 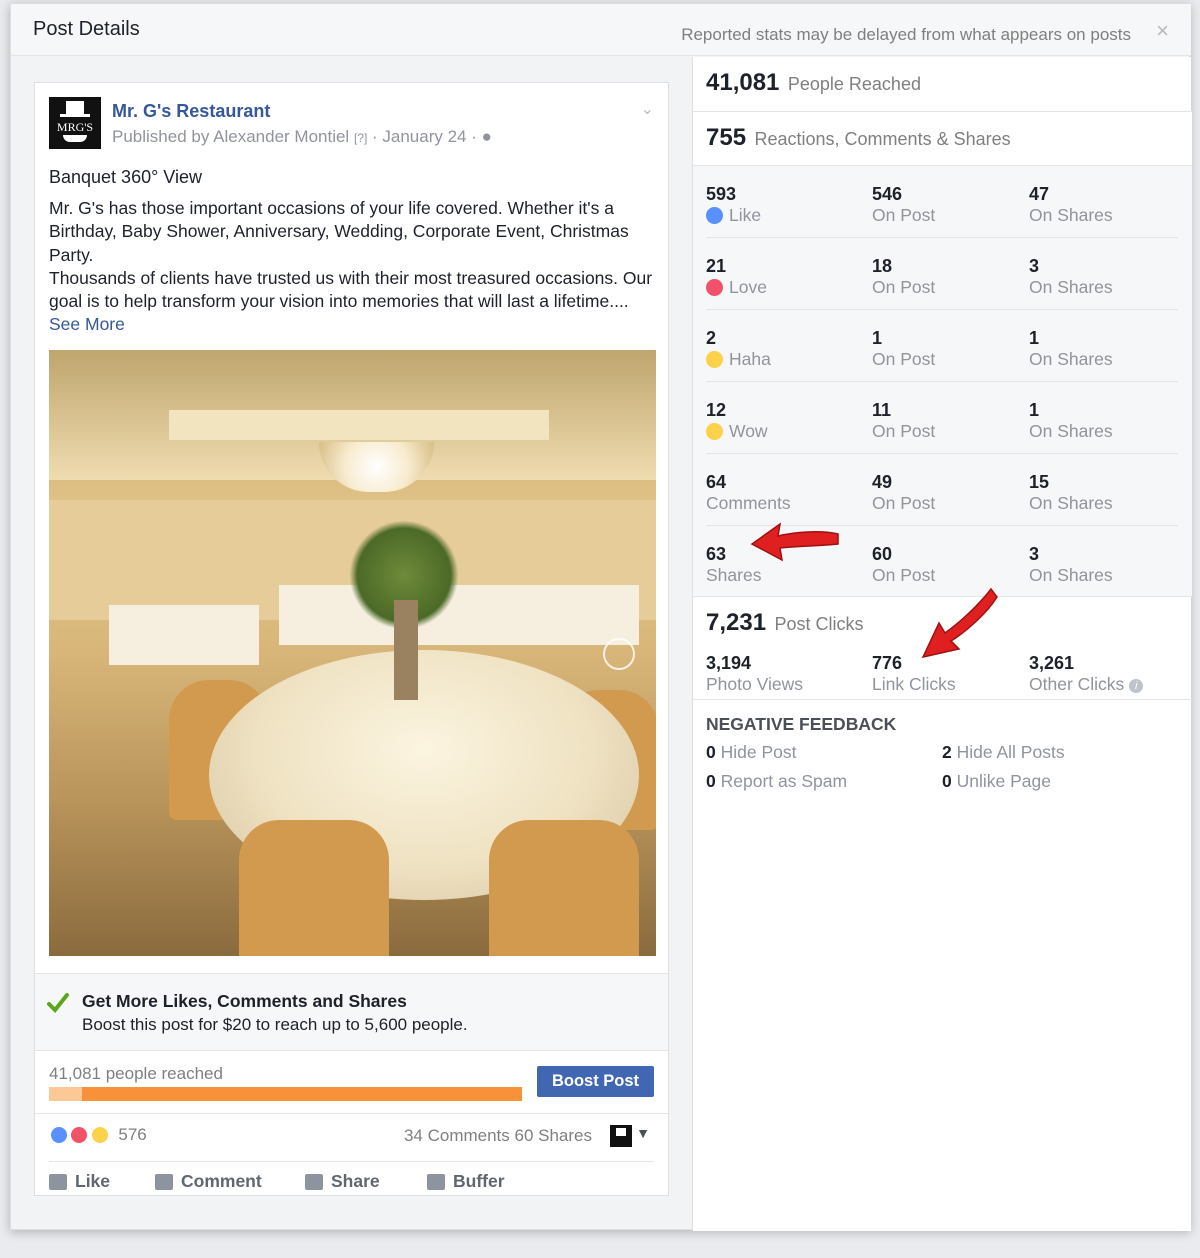 What do you see at coordinates (748, 503) in the screenshot?
I see `comments-label: Comments` at bounding box center [748, 503].